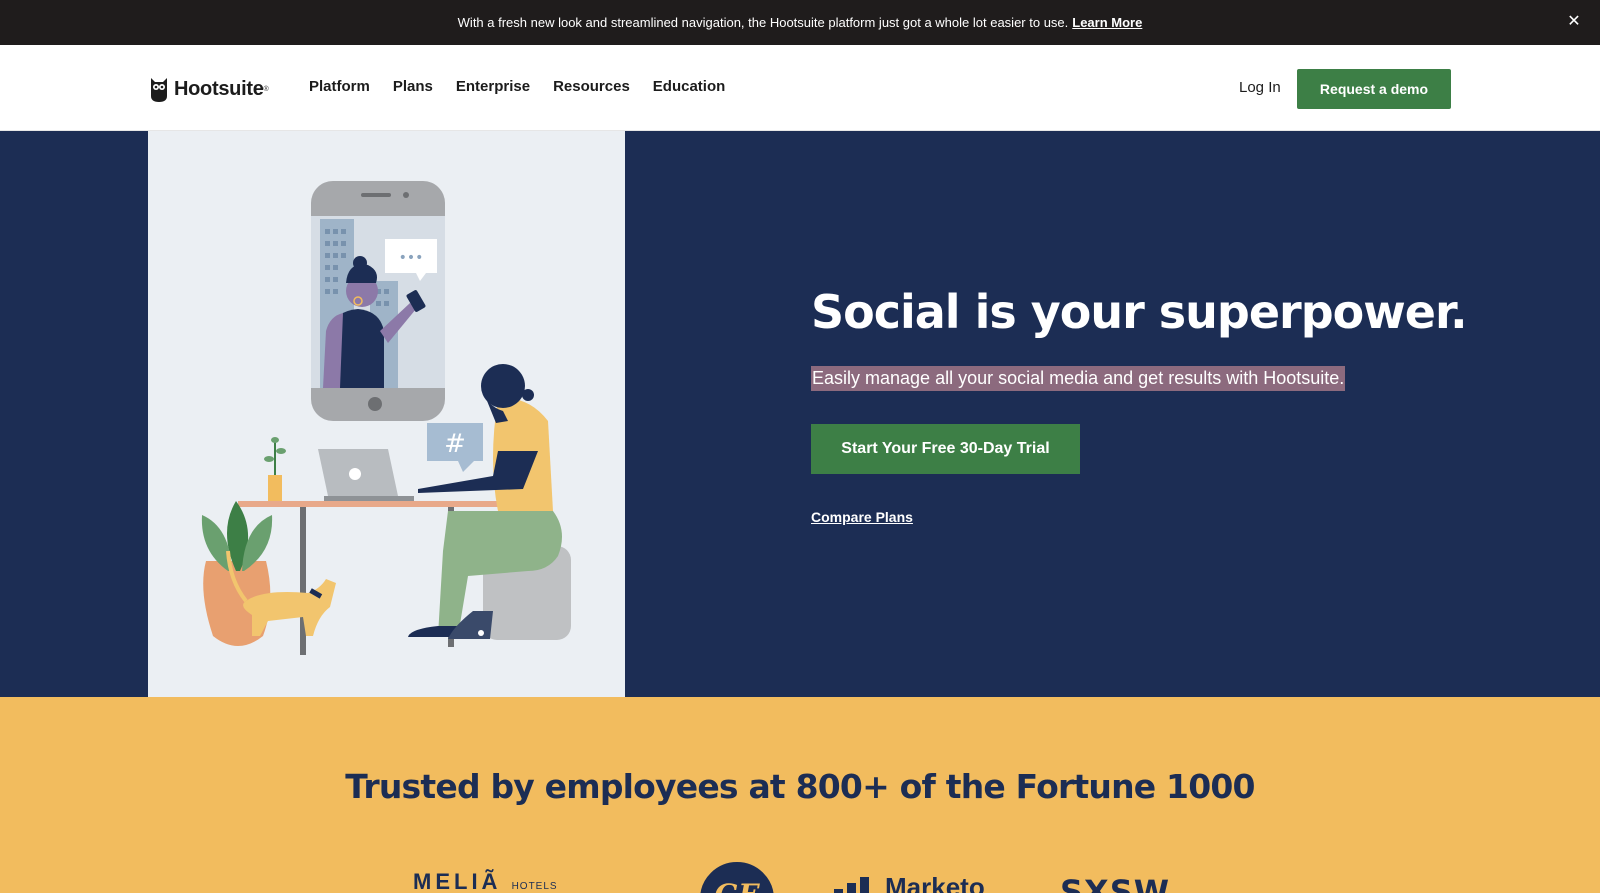 The width and height of the screenshot is (1600, 893). Describe the element at coordinates (862, 517) in the screenshot. I see `compare-plans-link: Compare Plans` at that location.